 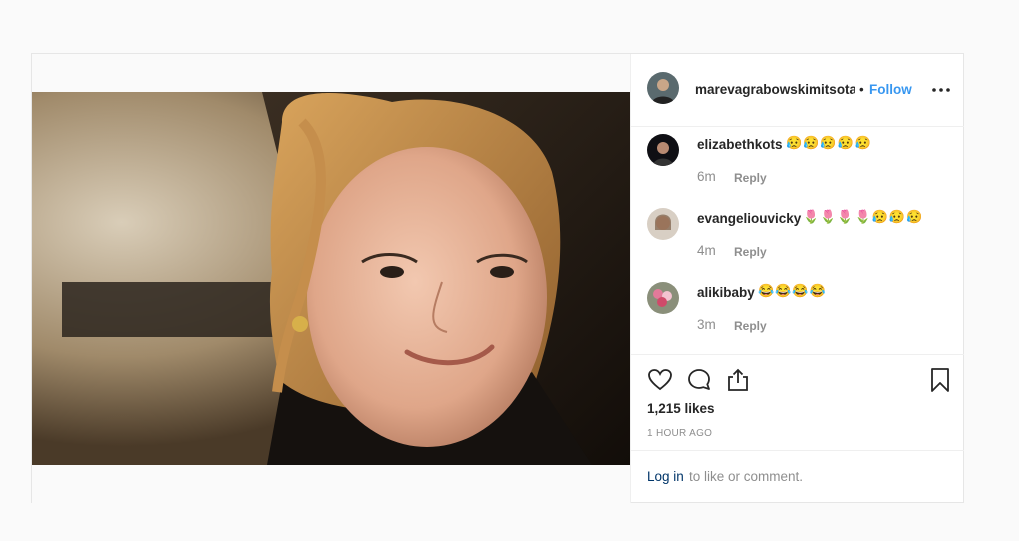 I want to click on comment-item: evangeliouvicky 🌷🌷🌷🌷😥😥😥 4m Reply, so click(x=797, y=237).